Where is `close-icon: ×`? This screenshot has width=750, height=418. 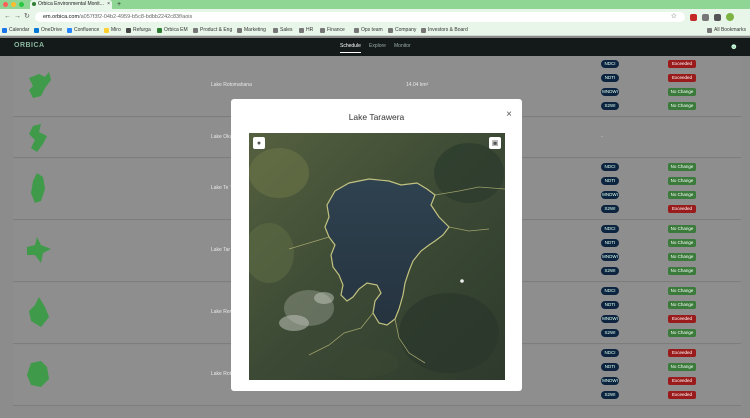 close-icon: × is located at coordinates (509, 115).